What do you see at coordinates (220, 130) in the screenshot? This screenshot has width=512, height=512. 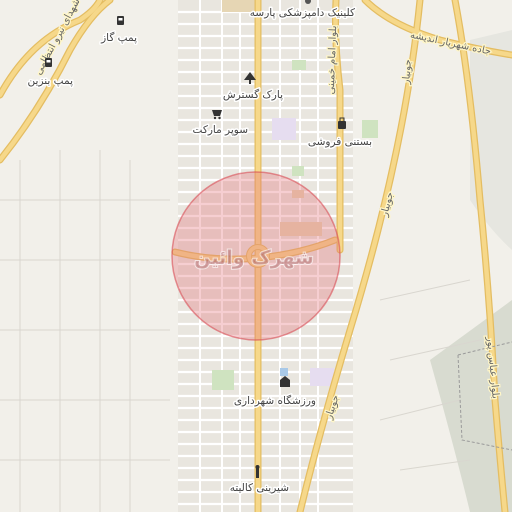 I see `poi-label-supermarket: سوپر مارکت` at bounding box center [220, 130].